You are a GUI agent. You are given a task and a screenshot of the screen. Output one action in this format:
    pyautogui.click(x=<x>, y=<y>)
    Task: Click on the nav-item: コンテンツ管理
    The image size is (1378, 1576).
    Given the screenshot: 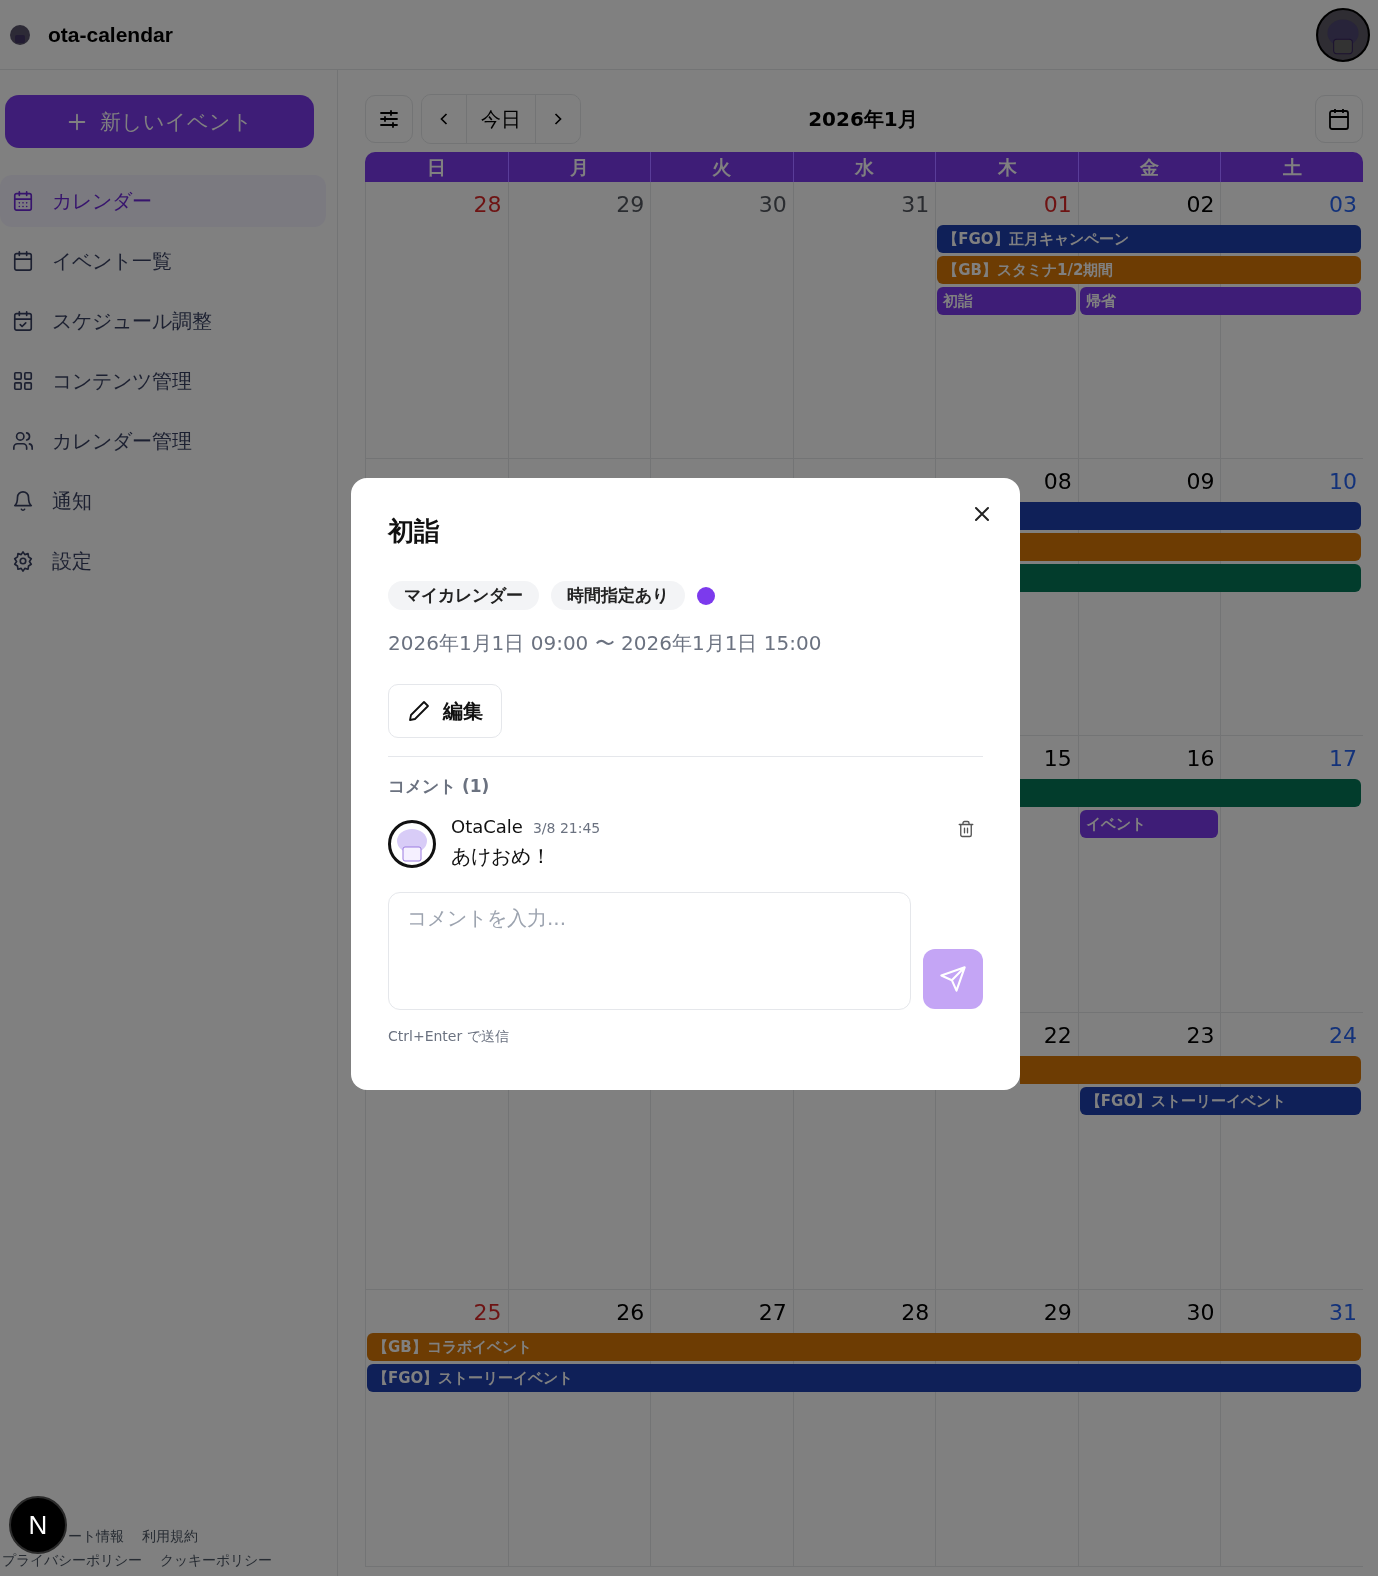 What is the action you would take?
    pyautogui.click(x=163, y=381)
    